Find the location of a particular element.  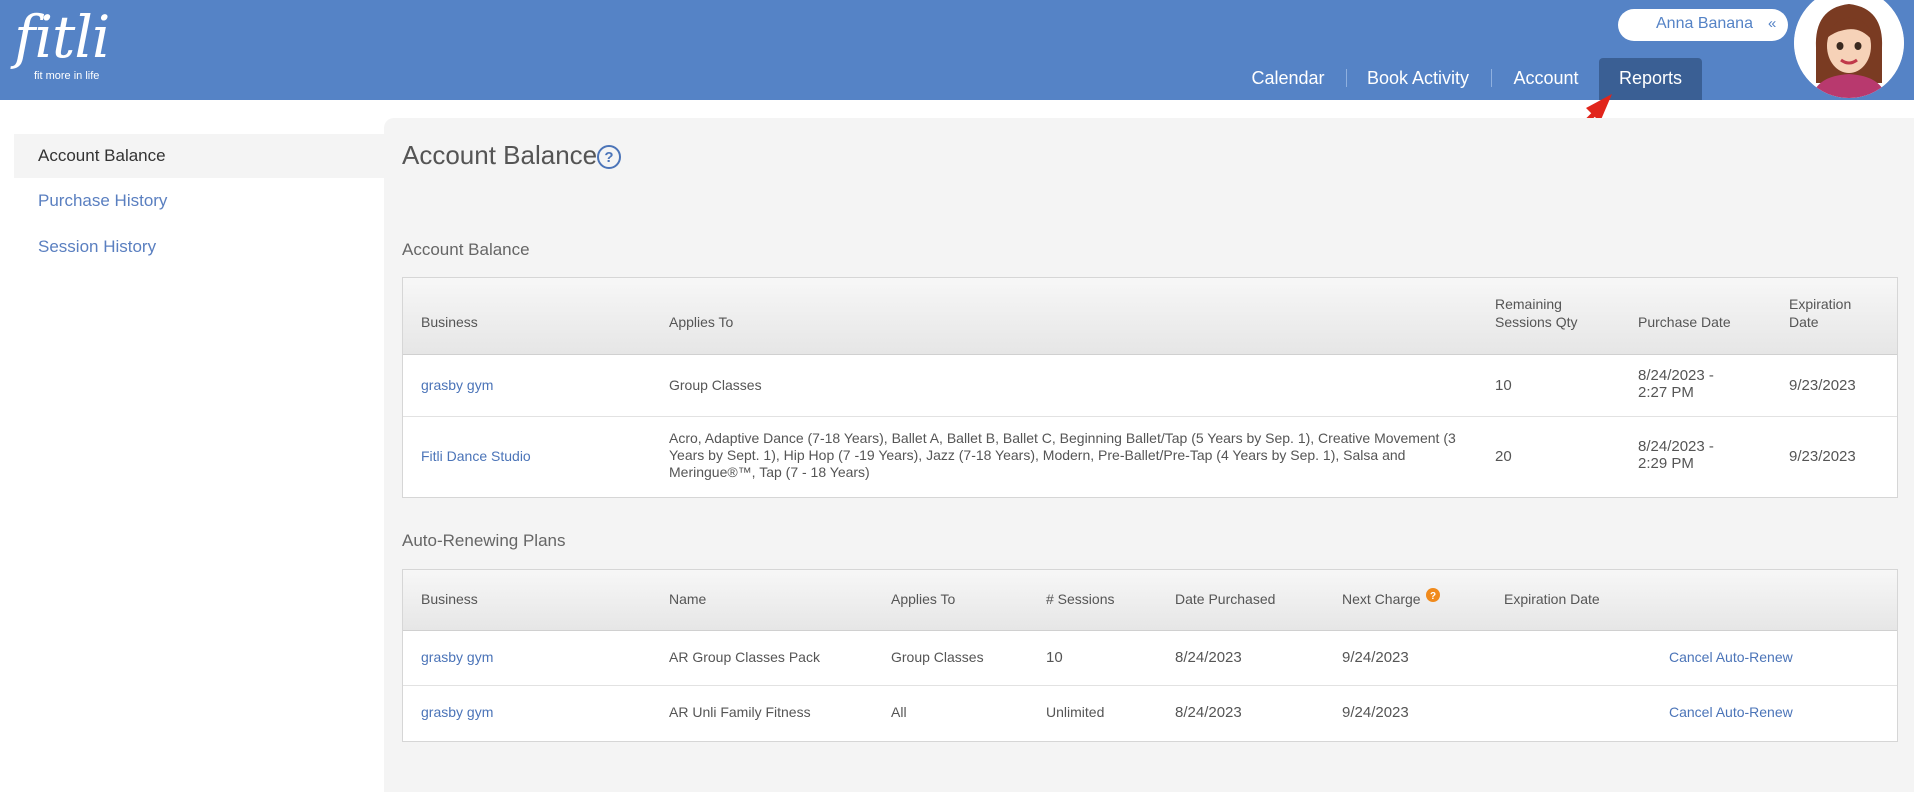

plan-name-cell: AR Unli Family Fitness is located at coordinates (740, 712).